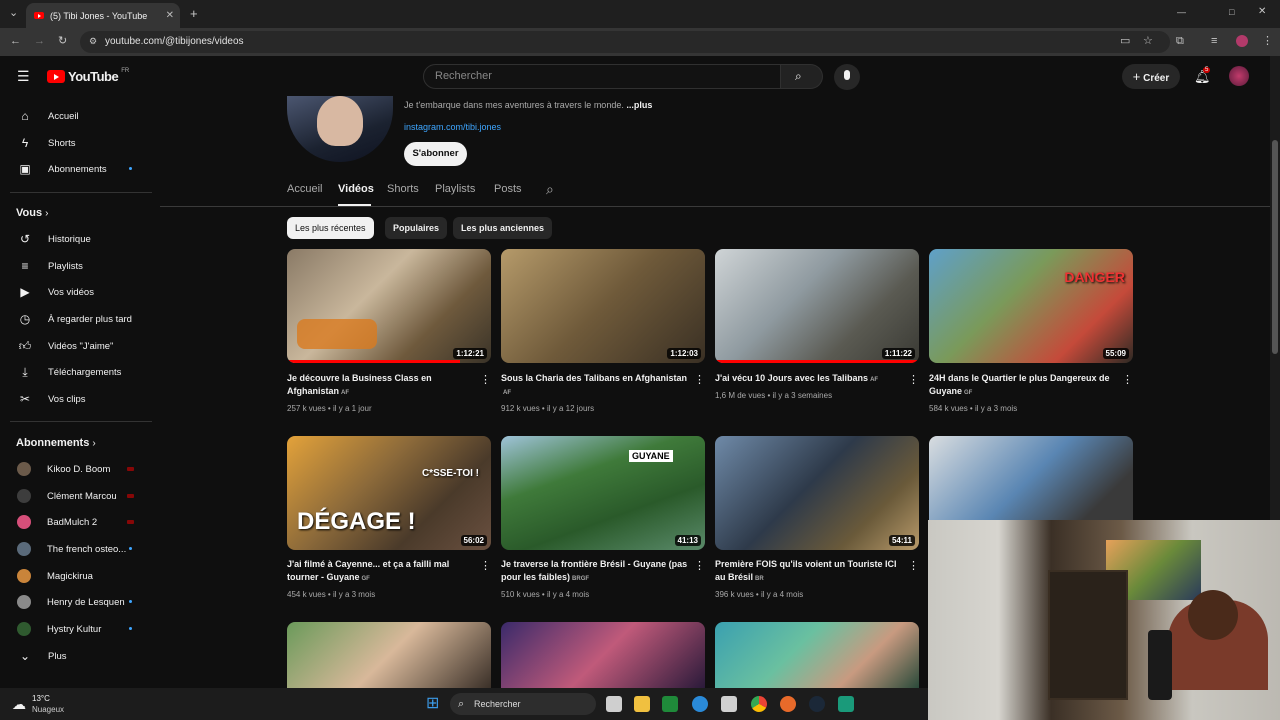 The height and width of the screenshot is (720, 1280). What do you see at coordinates (15, 41) in the screenshot?
I see `back-icon: ←` at bounding box center [15, 41].